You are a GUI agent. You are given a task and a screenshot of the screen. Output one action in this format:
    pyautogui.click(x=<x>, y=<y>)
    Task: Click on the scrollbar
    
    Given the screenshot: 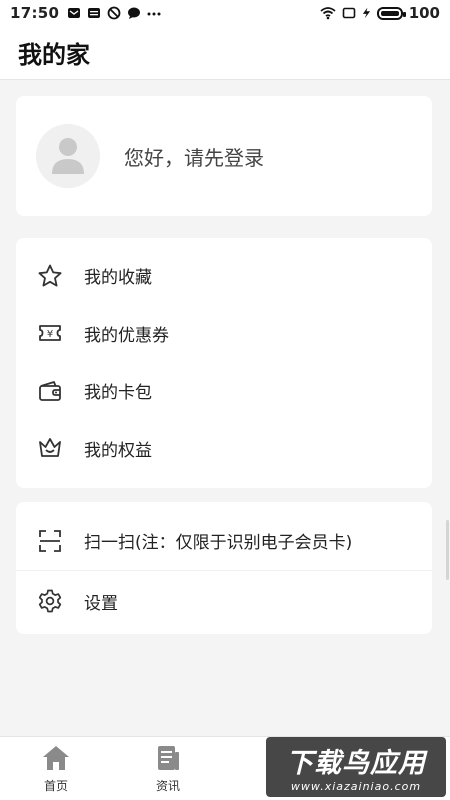 What is the action you would take?
    pyautogui.click(x=447, y=550)
    